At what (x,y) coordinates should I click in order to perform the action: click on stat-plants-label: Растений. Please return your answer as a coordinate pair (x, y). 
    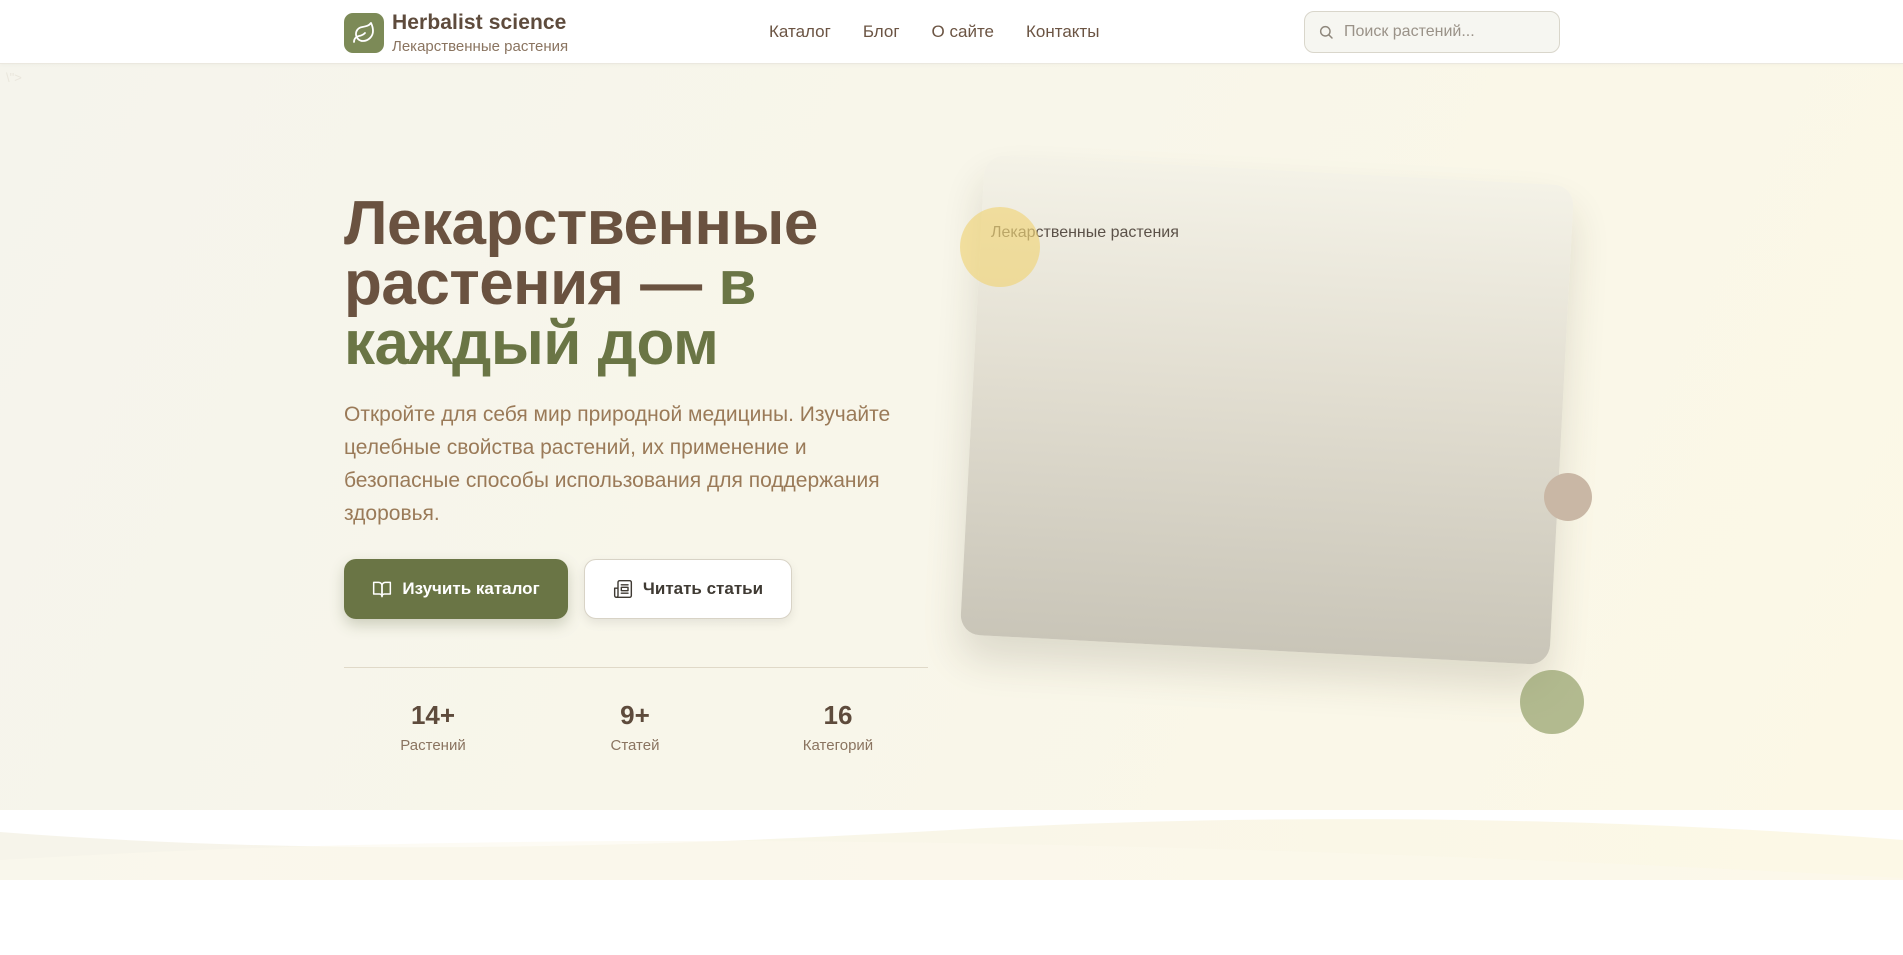
    Looking at the image, I should click on (433, 745).